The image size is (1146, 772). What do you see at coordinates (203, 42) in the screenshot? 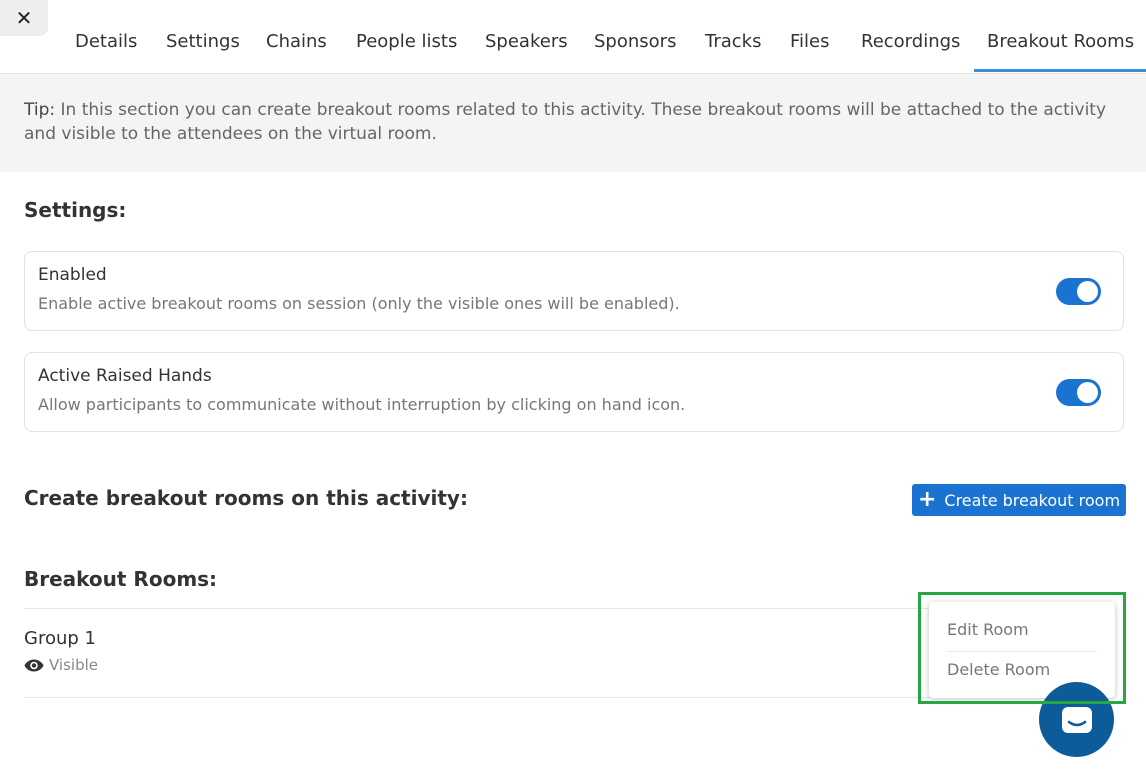
I see `tab-settings: Settings` at bounding box center [203, 42].